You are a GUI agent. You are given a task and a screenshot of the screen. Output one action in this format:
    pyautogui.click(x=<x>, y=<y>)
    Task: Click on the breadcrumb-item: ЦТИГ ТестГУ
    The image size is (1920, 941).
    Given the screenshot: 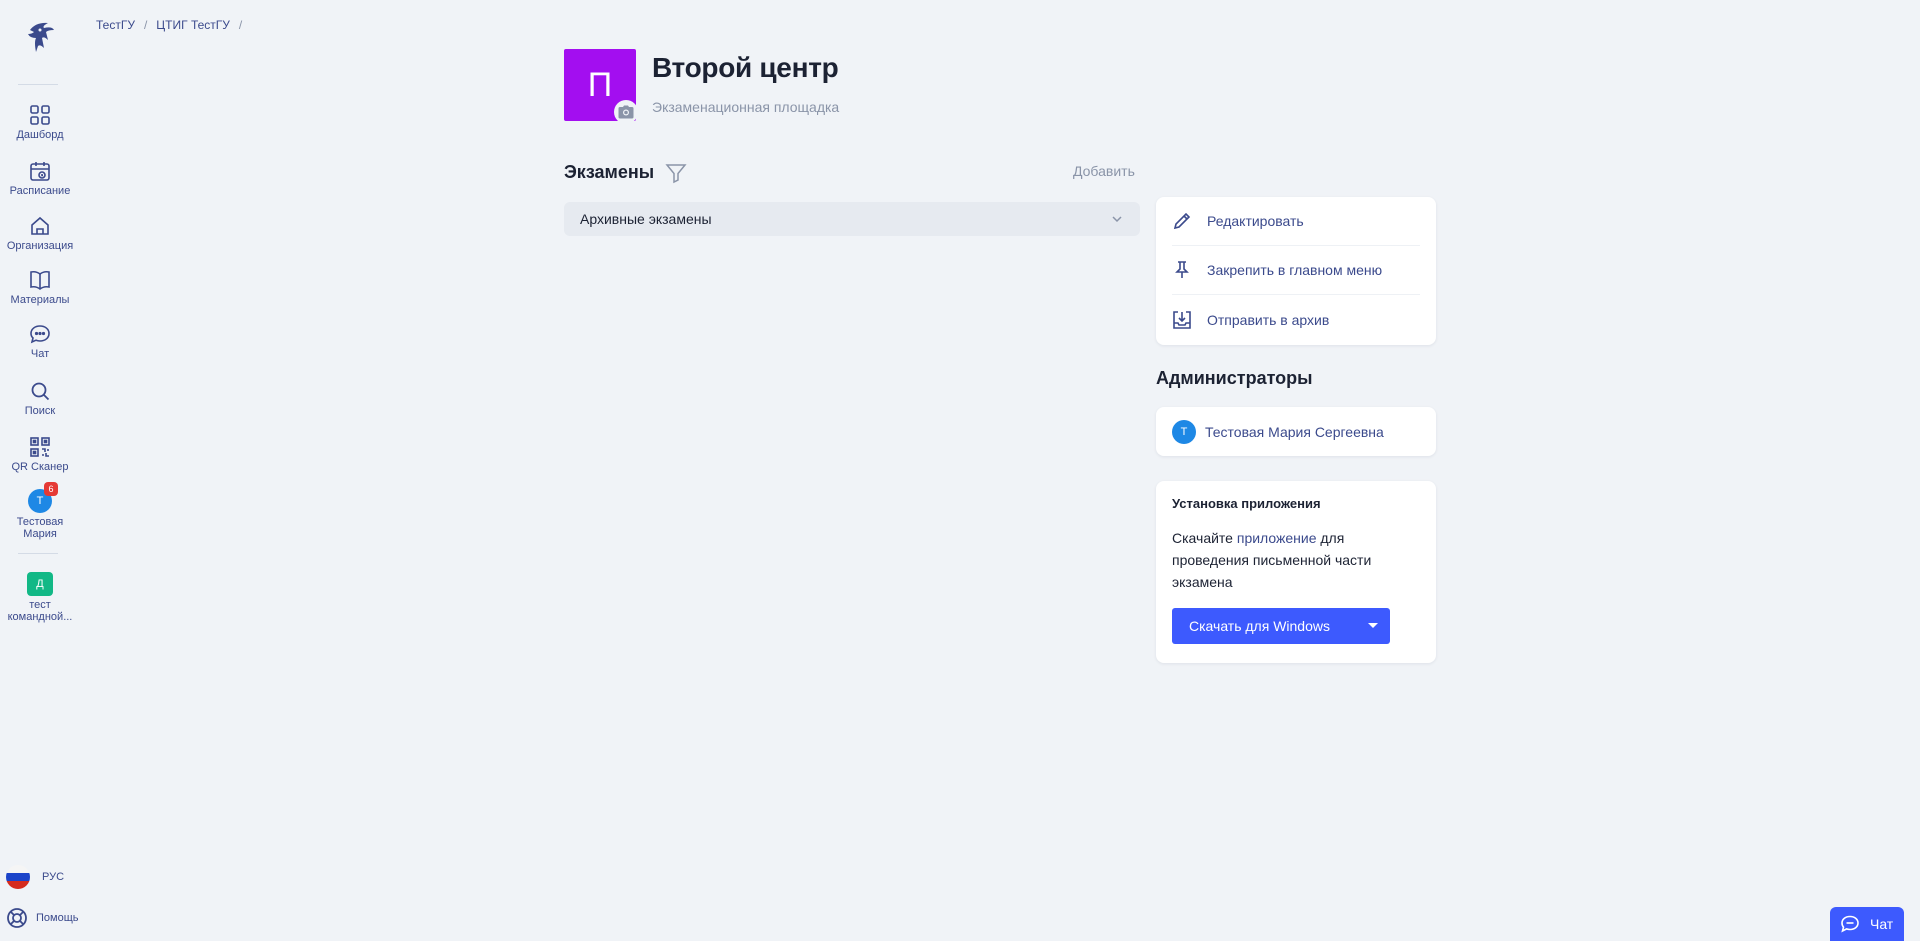 What is the action you would take?
    pyautogui.click(x=193, y=25)
    